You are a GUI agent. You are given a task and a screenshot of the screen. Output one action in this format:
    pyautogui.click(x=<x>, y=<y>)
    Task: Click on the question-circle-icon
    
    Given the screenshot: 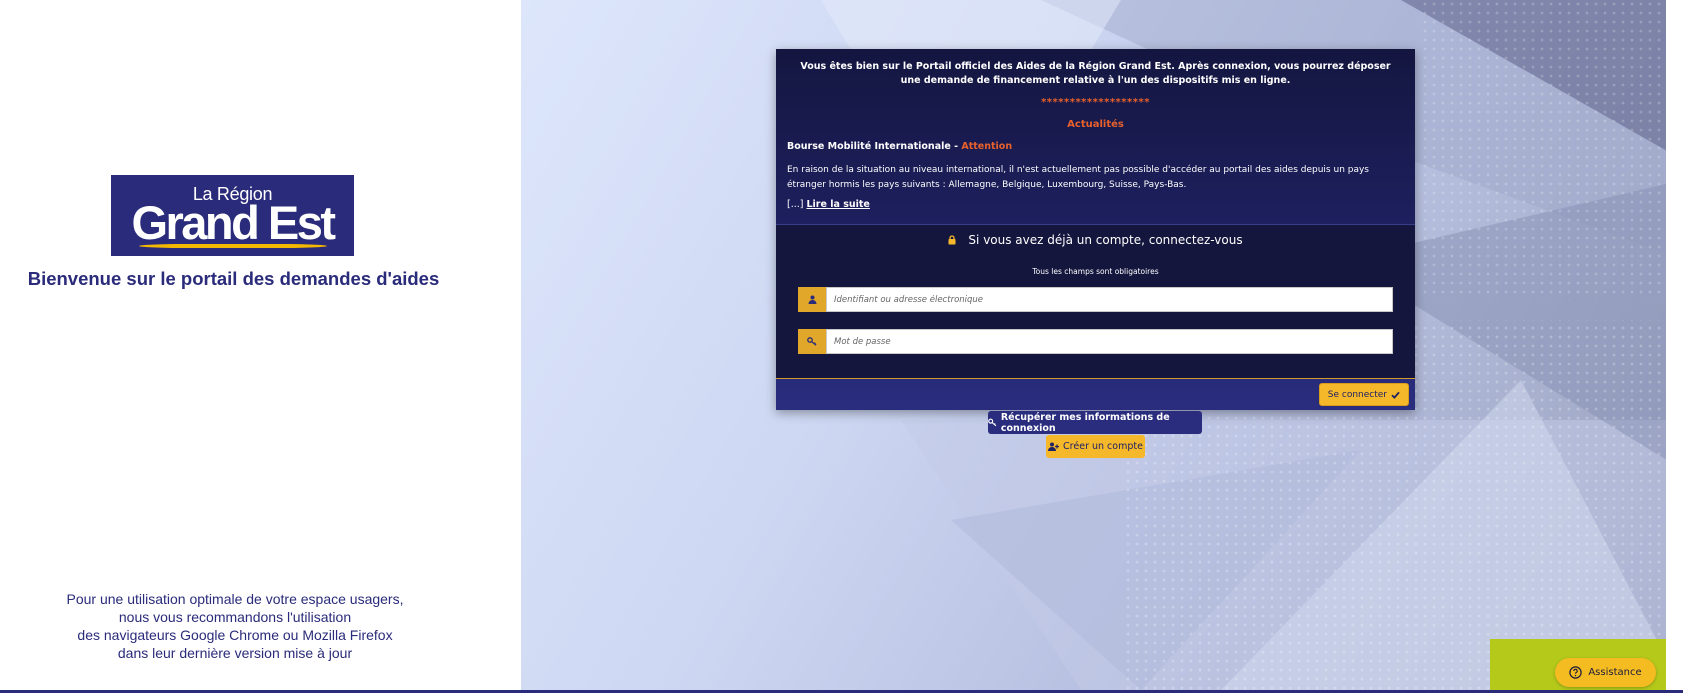 What is the action you would take?
    pyautogui.click(x=1576, y=672)
    